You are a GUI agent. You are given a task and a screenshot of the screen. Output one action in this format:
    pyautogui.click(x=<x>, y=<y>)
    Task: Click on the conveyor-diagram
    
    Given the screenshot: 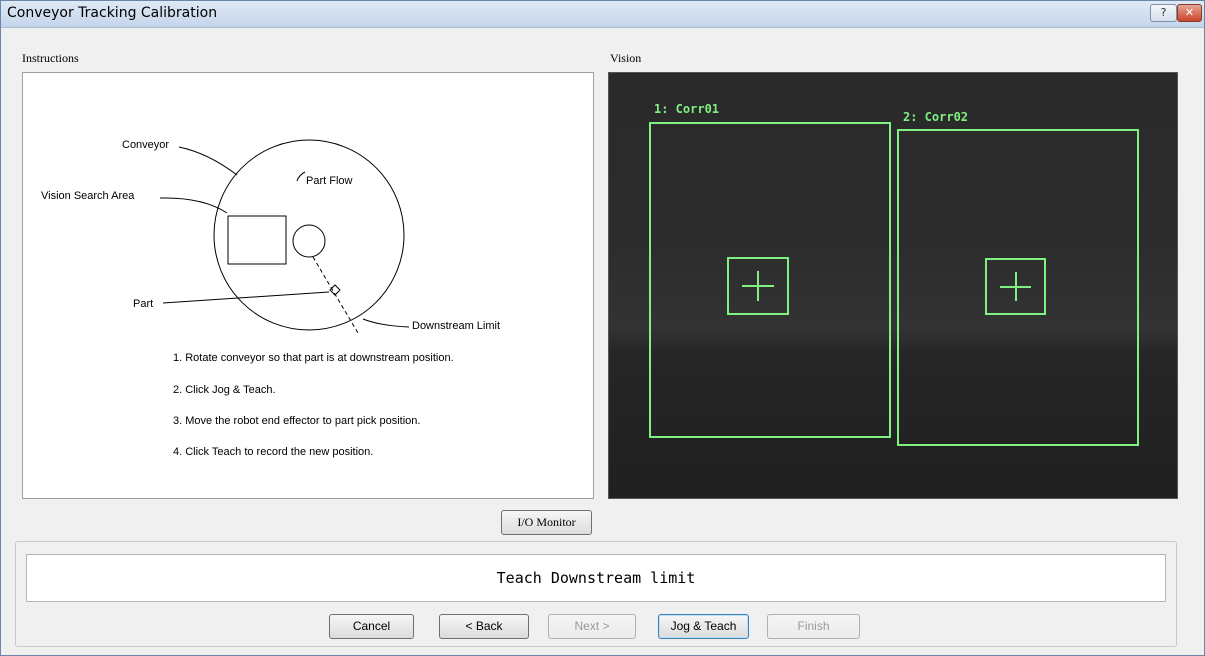 What is the action you would take?
    pyautogui.click(x=284, y=236)
    